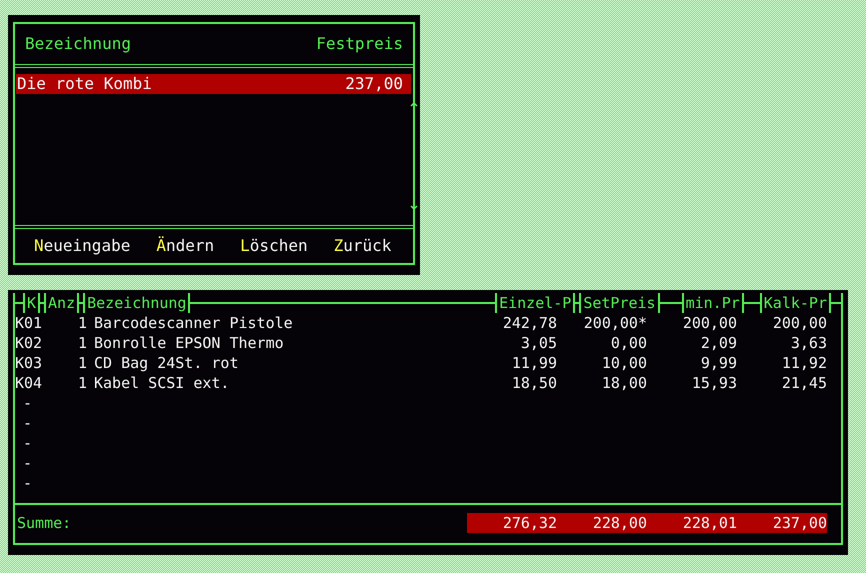  I want to click on table-cell-text: CD Bag 24St. rot, so click(166, 363).